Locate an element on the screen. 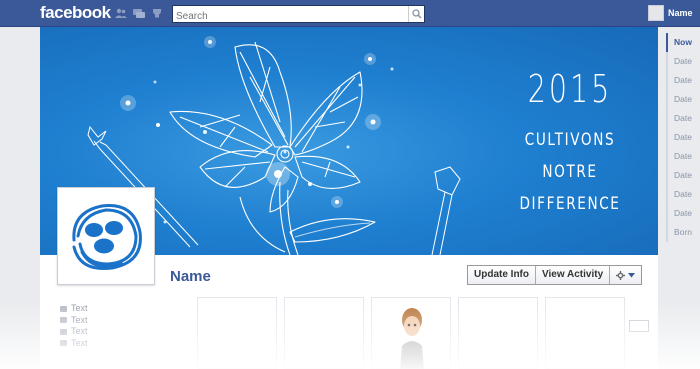  timeline-nav-item: Born is located at coordinates (683, 232).